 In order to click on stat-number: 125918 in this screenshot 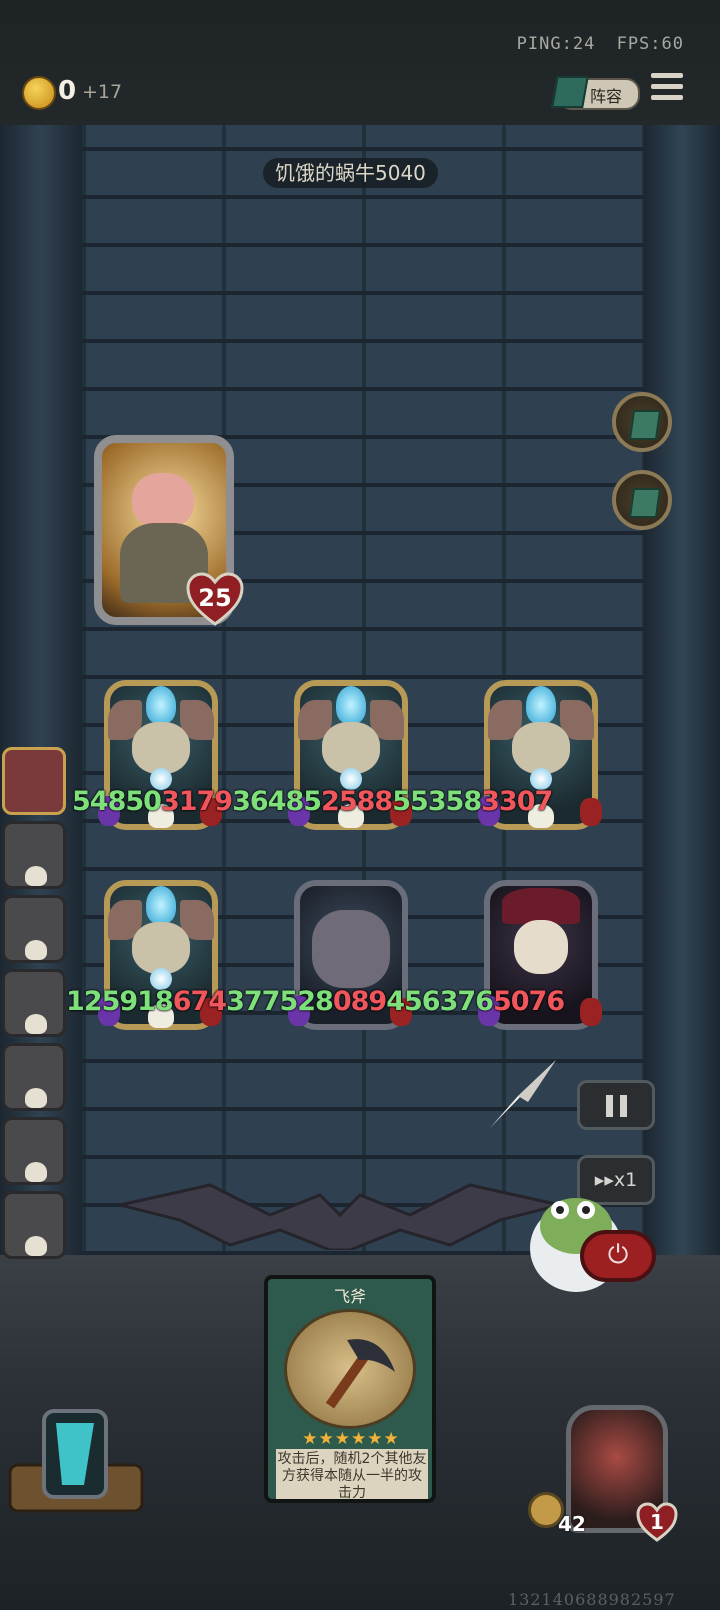, I will do `click(120, 1001)`.